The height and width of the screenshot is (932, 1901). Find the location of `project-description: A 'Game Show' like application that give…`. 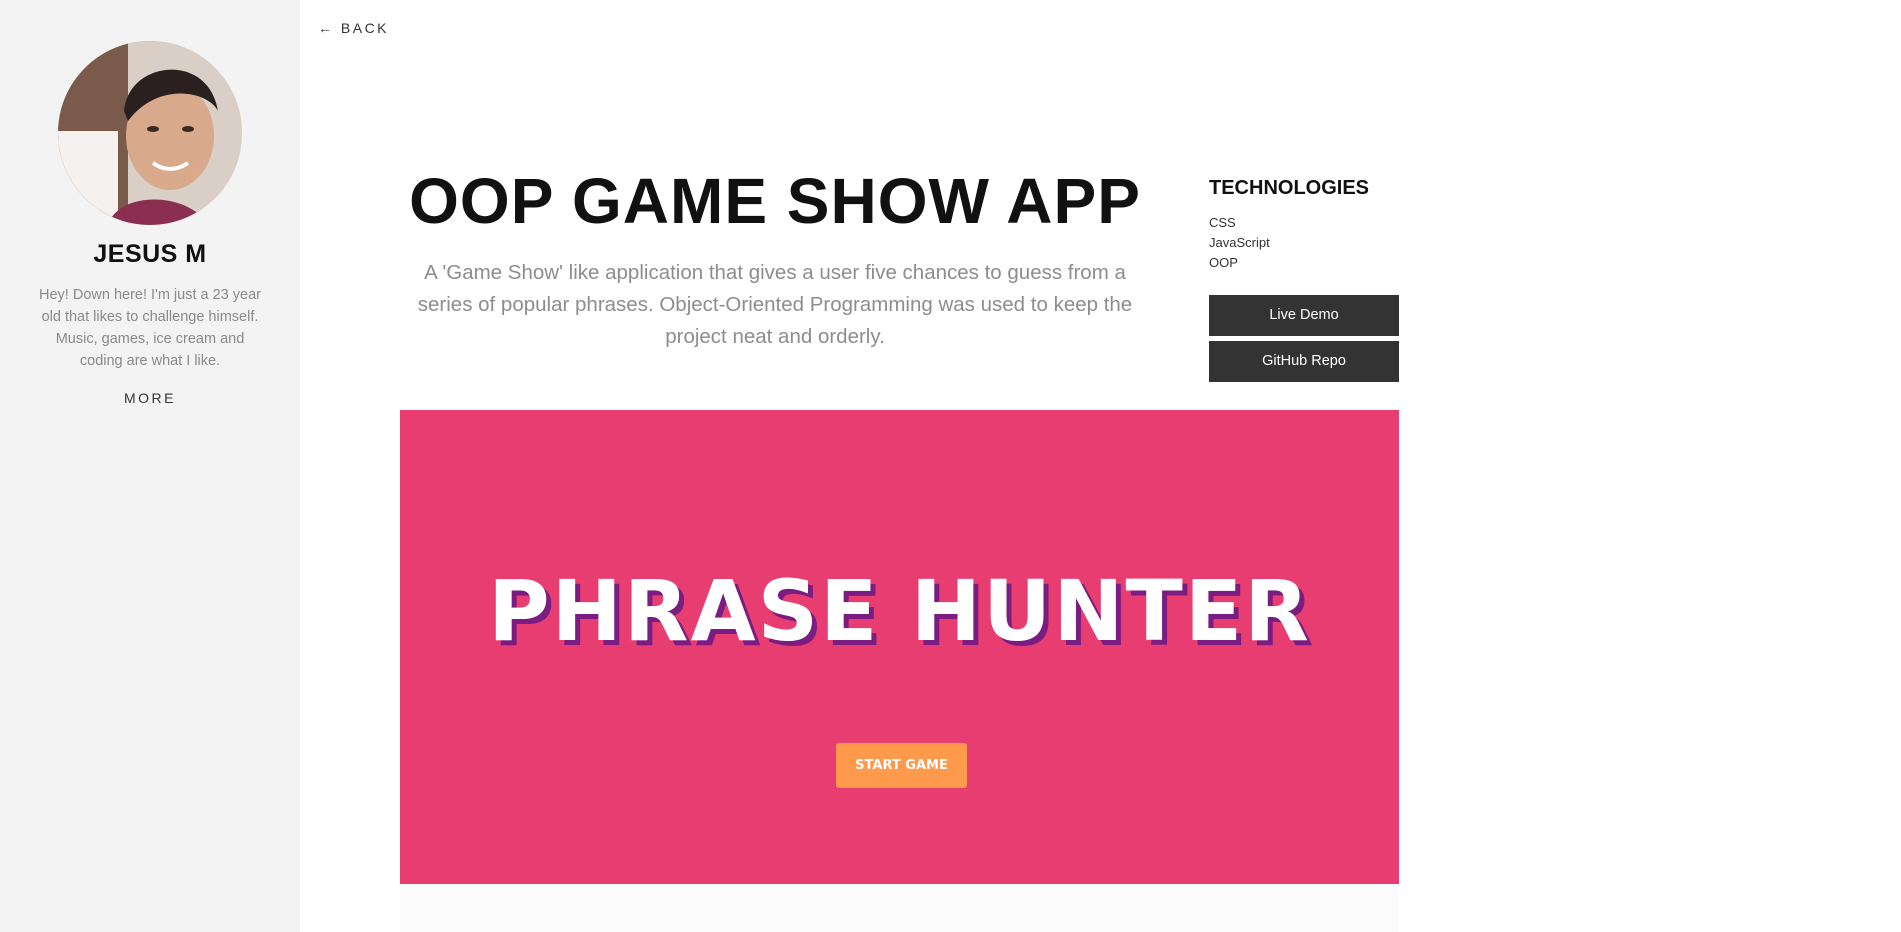

project-description: A 'Game Show' like application that give… is located at coordinates (775, 304).